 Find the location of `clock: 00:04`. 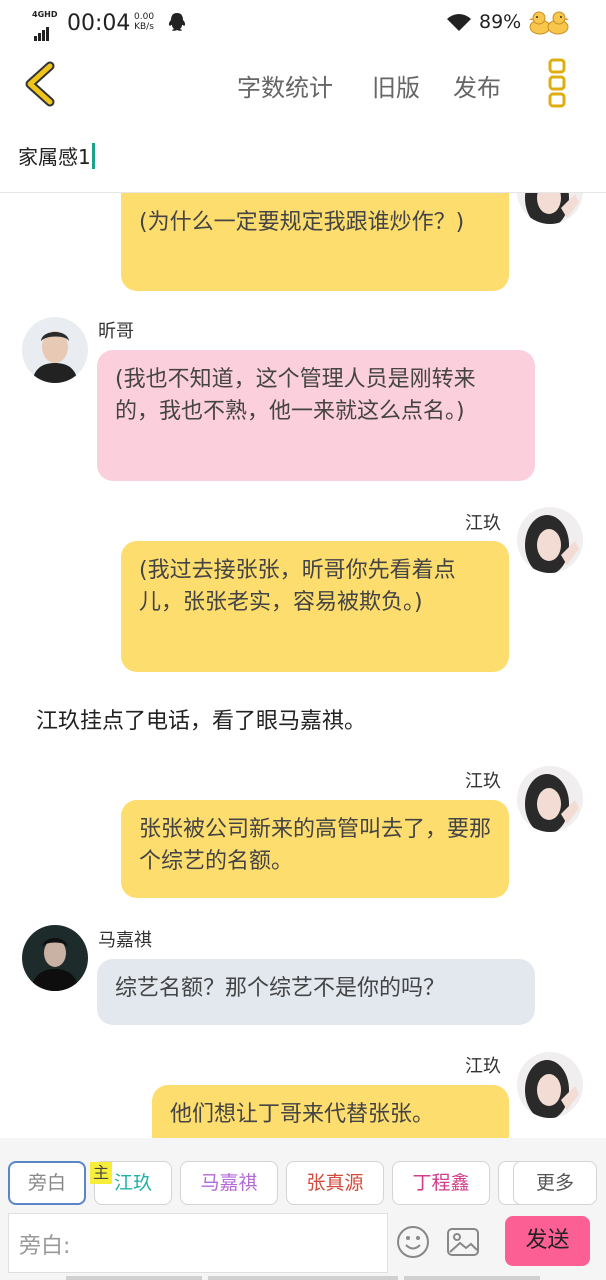

clock: 00:04 is located at coordinates (99, 23).